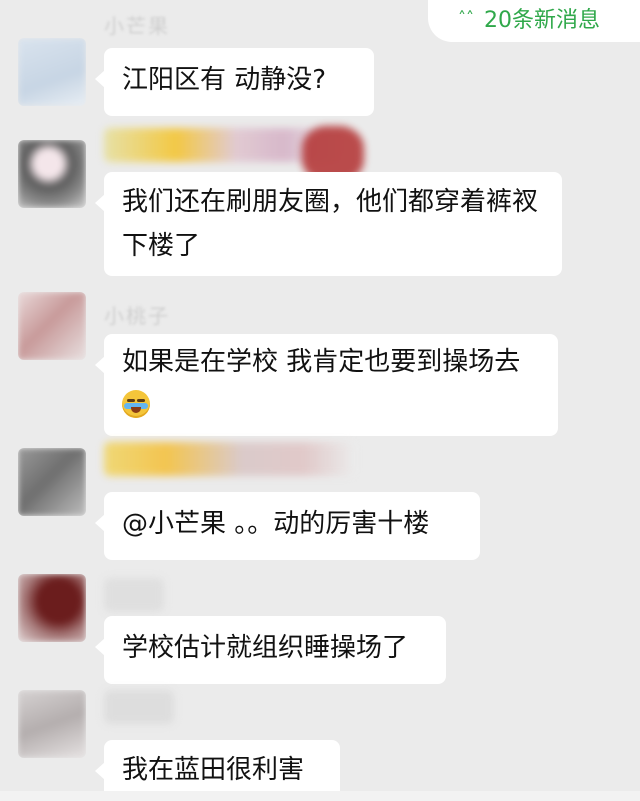 This screenshot has width=640, height=801. I want to click on unread-messages-button: ˄˄ 20条新消息, so click(534, 21).